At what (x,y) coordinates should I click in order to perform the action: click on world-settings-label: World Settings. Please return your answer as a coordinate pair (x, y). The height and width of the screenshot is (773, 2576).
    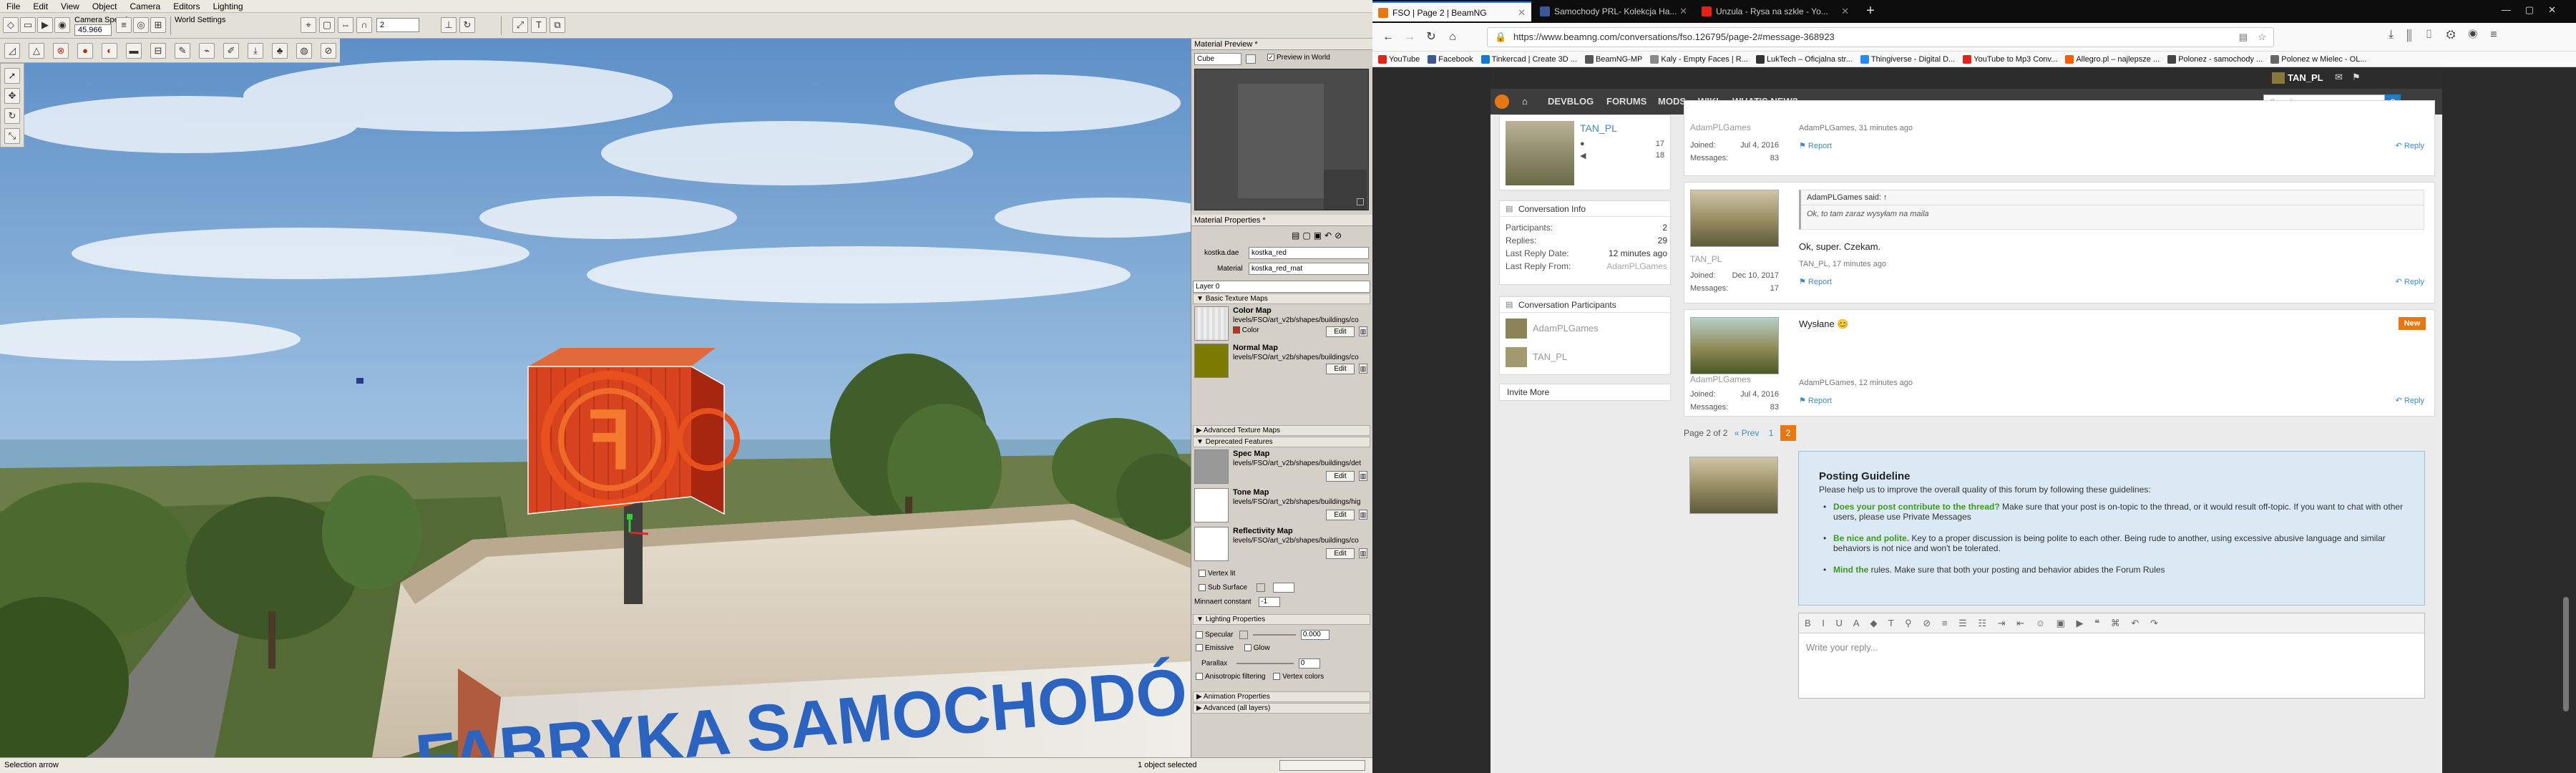
    Looking at the image, I should click on (200, 20).